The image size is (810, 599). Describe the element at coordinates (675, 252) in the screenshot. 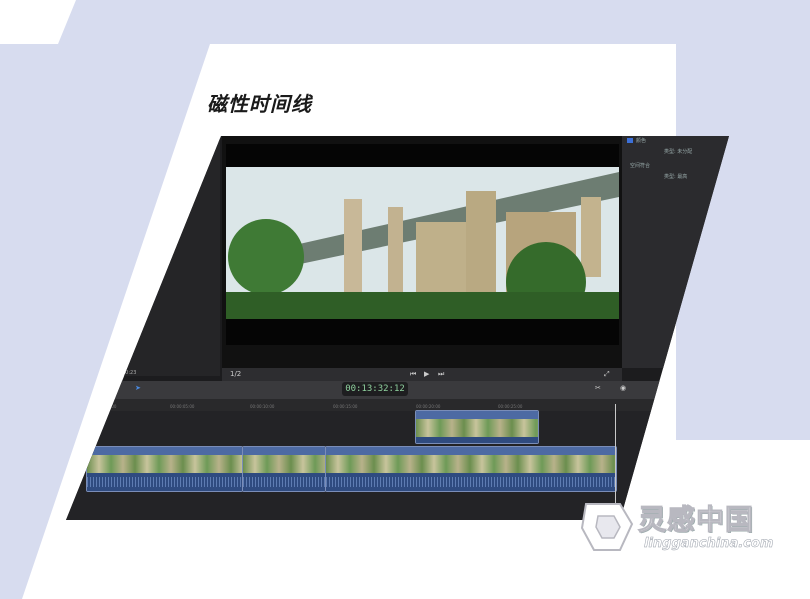

I see `inspector-panel` at that location.